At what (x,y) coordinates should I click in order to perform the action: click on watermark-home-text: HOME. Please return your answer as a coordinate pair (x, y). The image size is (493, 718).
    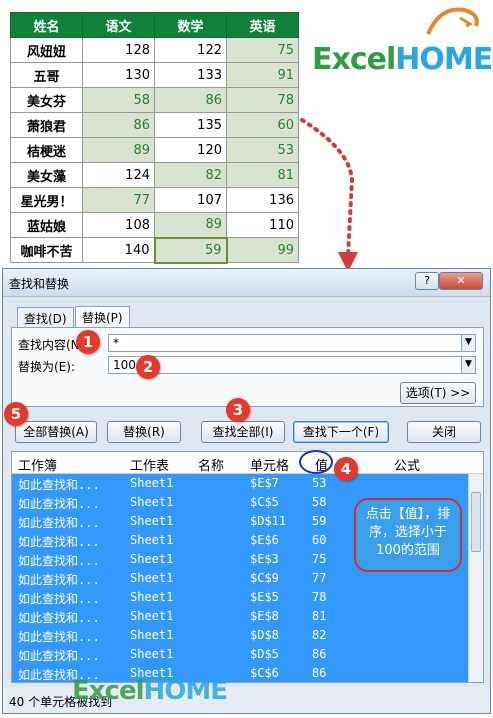
    Looking at the image, I should click on (185, 691).